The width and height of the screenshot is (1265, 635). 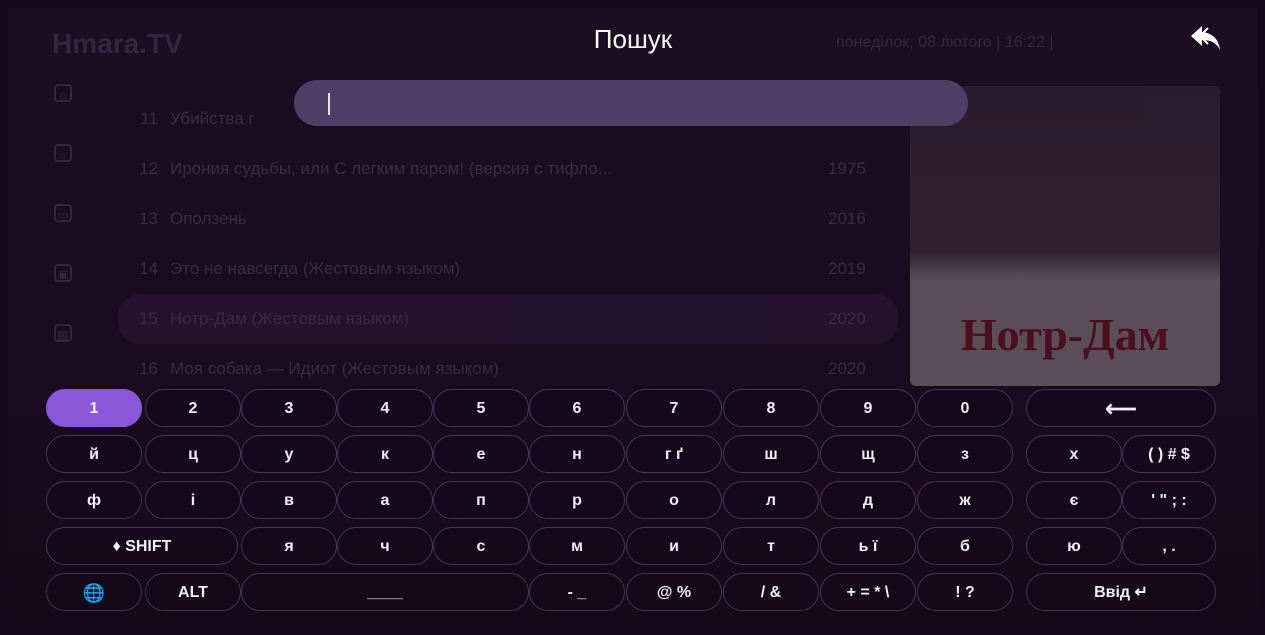 I want to click on key-ф: ф, so click(x=94, y=500).